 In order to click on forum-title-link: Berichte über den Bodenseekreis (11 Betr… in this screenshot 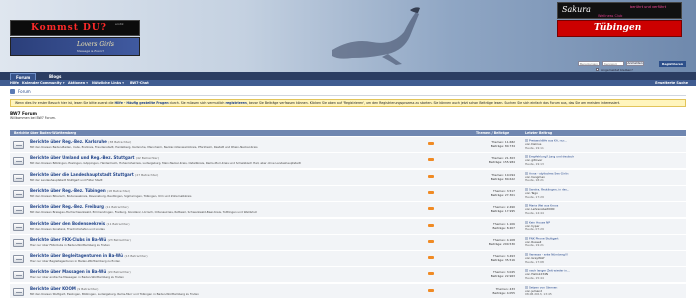, I will do `click(80, 223)`.